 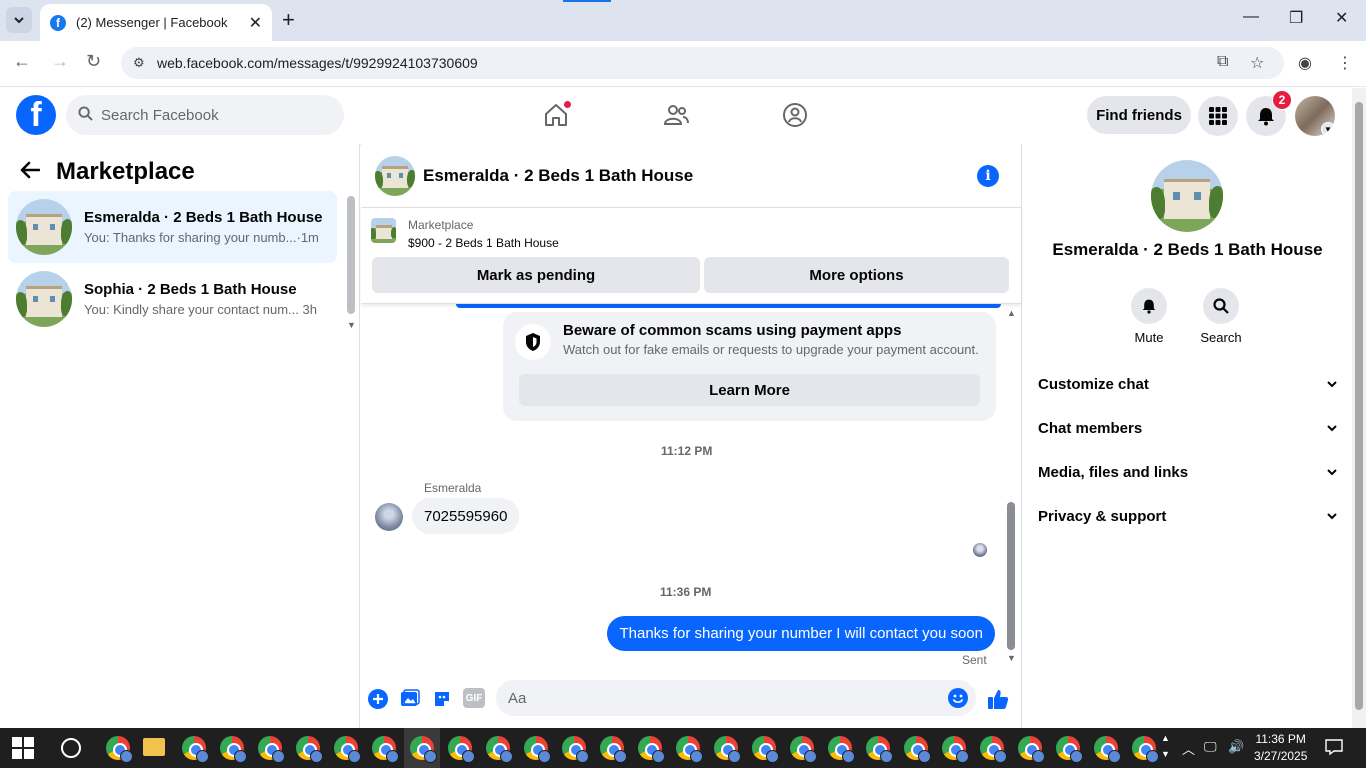 What do you see at coordinates (474, 698) in the screenshot?
I see `gif-icon: GIF` at bounding box center [474, 698].